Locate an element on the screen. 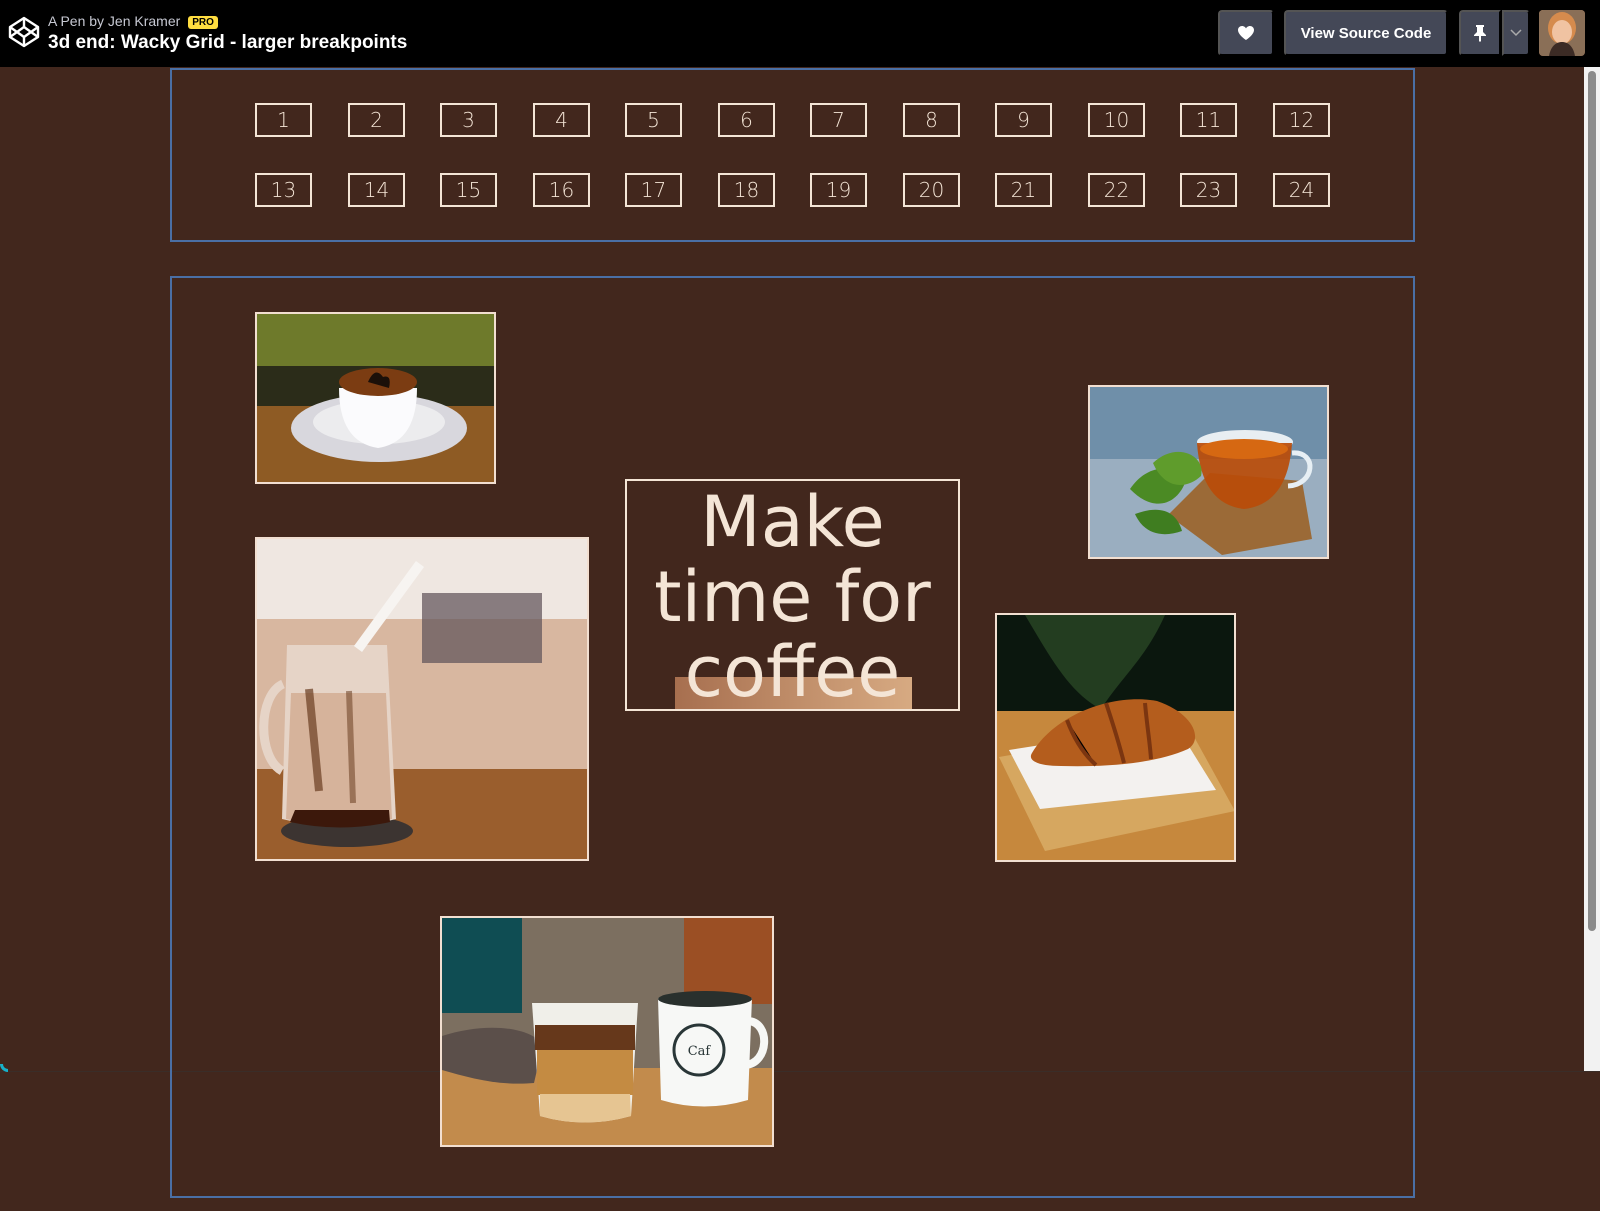 The height and width of the screenshot is (1211, 1600). user-avatar is located at coordinates (1562, 33).